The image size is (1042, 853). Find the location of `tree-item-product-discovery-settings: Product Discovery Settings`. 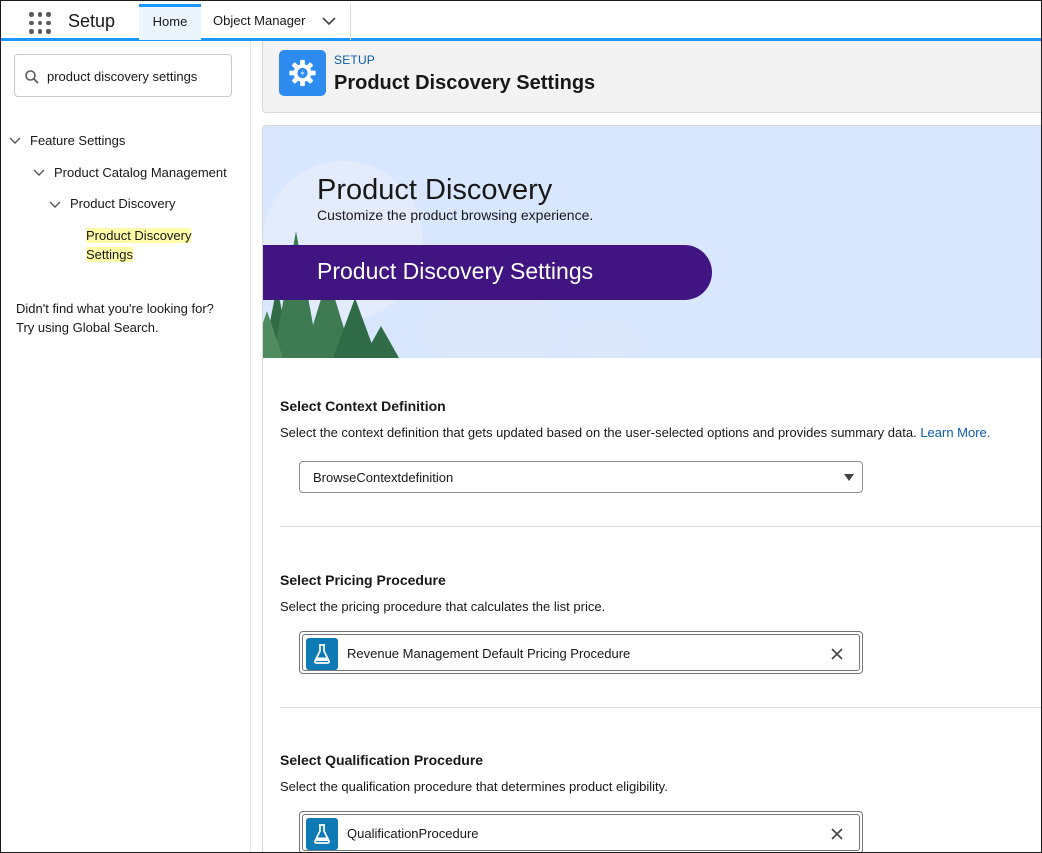

tree-item-product-discovery-settings: Product Discovery Settings is located at coordinates (139, 245).